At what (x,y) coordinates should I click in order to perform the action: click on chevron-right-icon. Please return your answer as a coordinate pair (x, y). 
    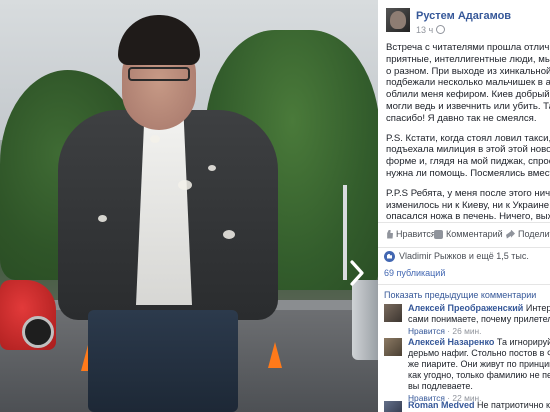
    Looking at the image, I should click on (357, 273).